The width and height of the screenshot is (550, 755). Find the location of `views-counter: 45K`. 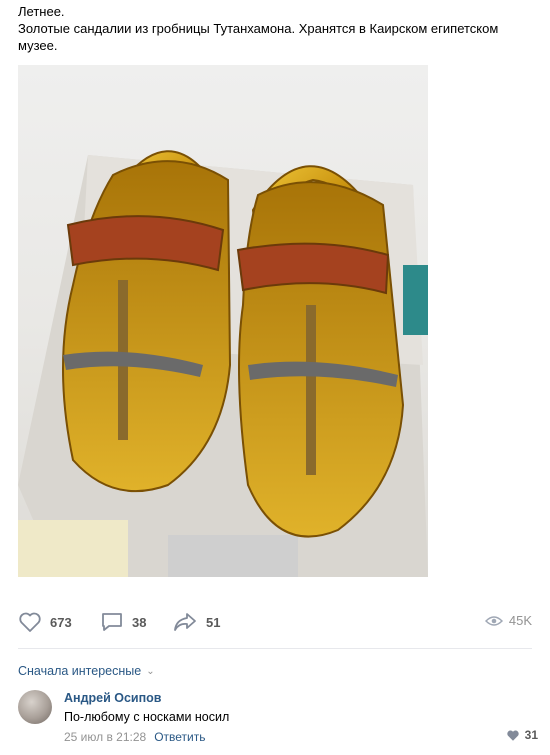

views-counter: 45K is located at coordinates (508, 620).